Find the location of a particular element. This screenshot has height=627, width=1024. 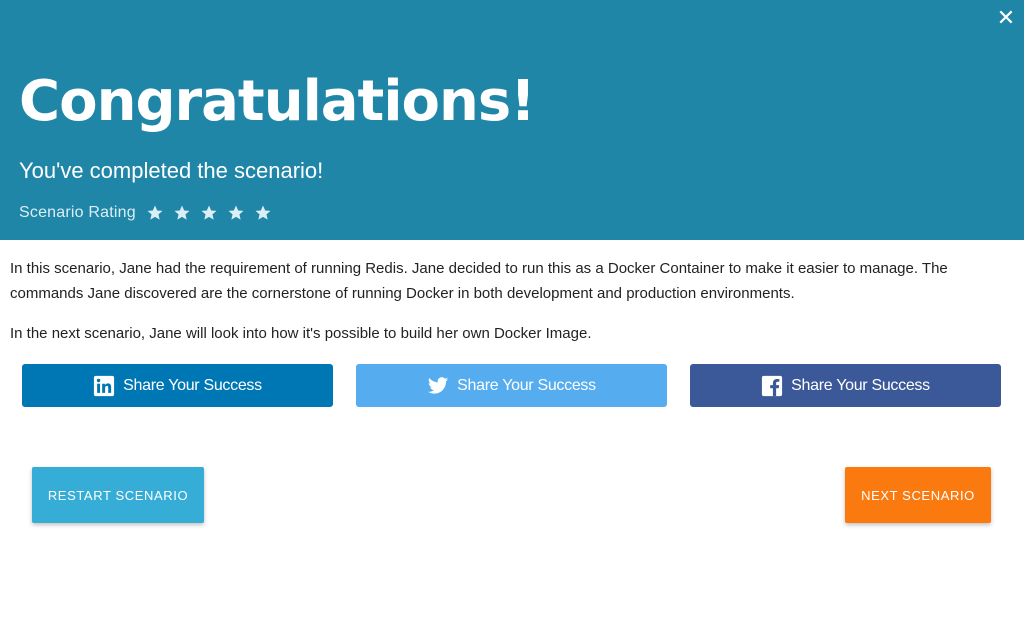

restart-scenario-button: RESTART SCENARIO is located at coordinates (118, 495).